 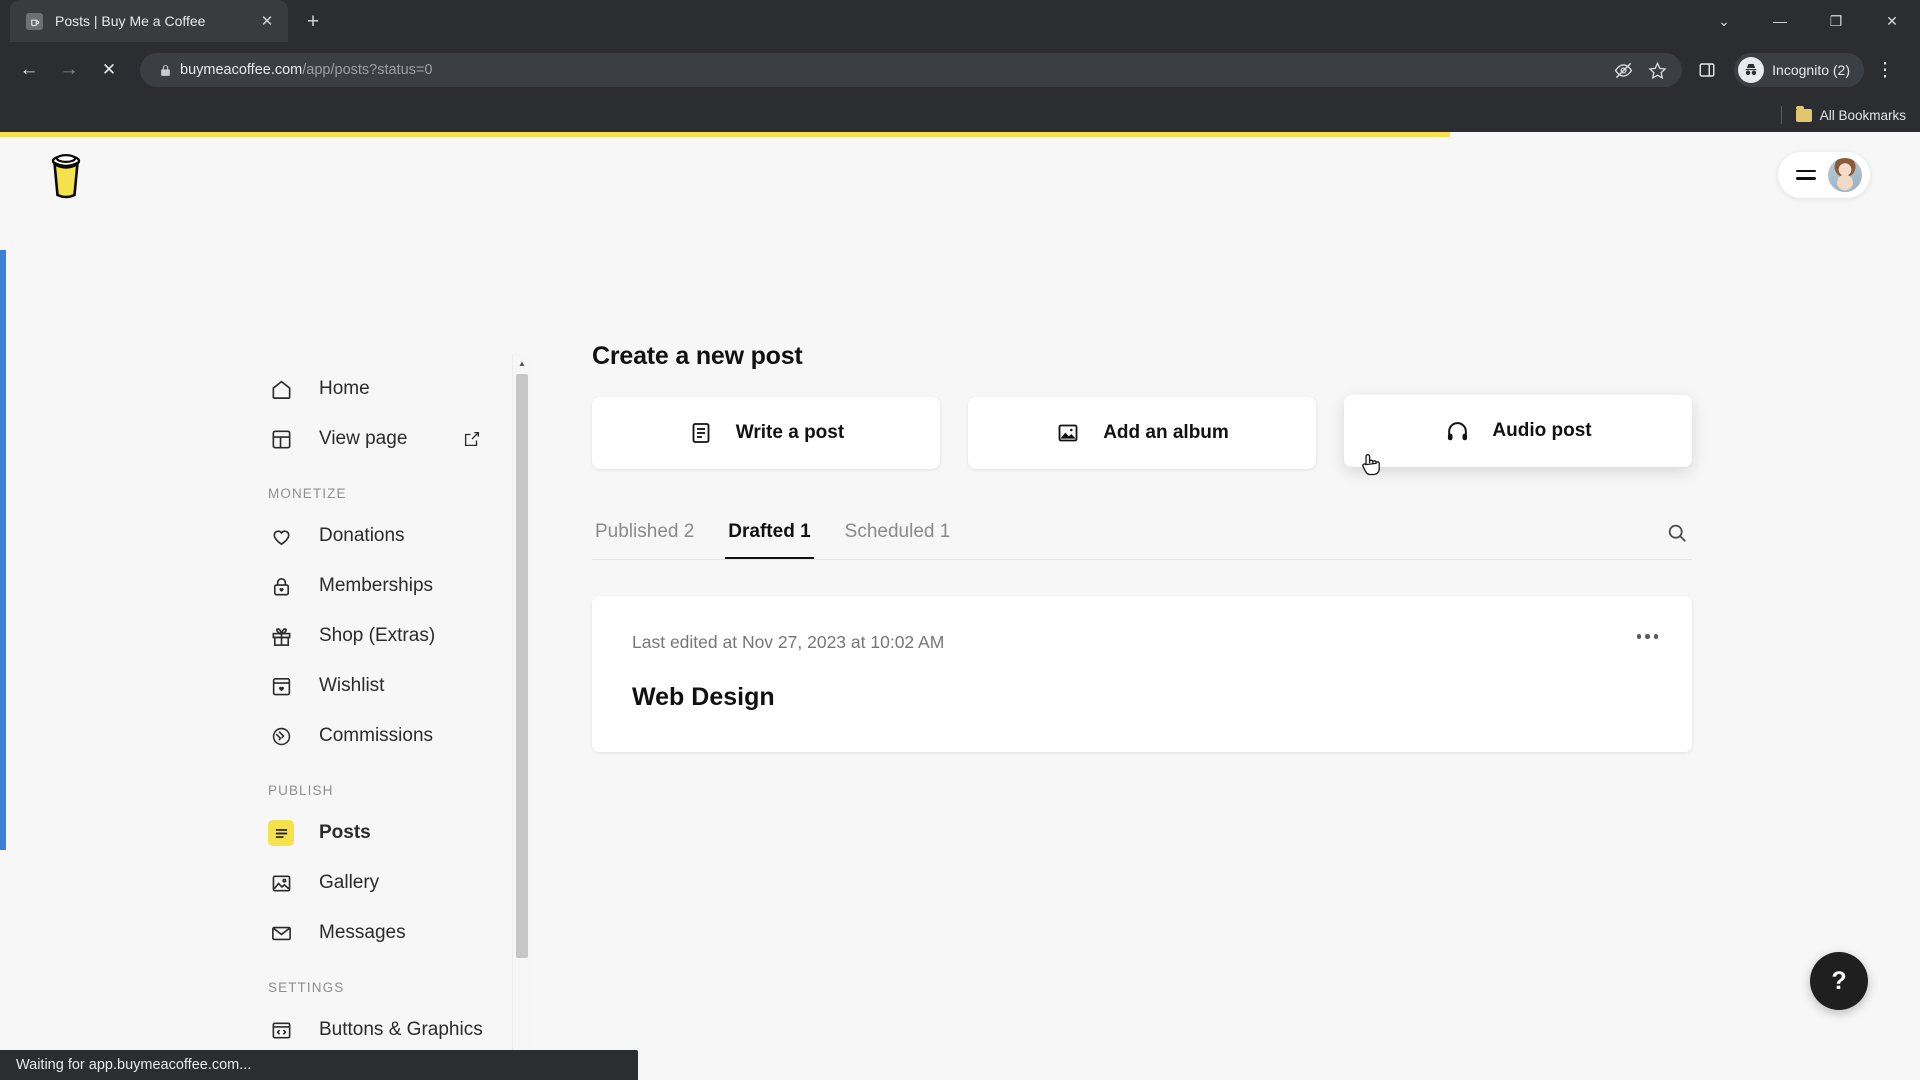 I want to click on post-last-edited: Last edited at Nov 27, 2023 at 10:02 AM, so click(x=788, y=642).